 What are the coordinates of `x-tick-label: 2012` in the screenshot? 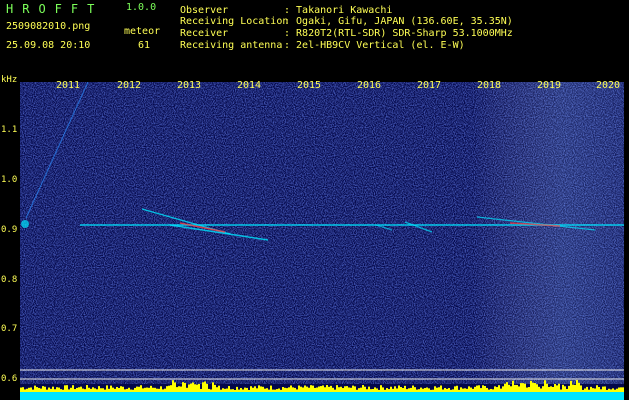 It's located at (129, 85).